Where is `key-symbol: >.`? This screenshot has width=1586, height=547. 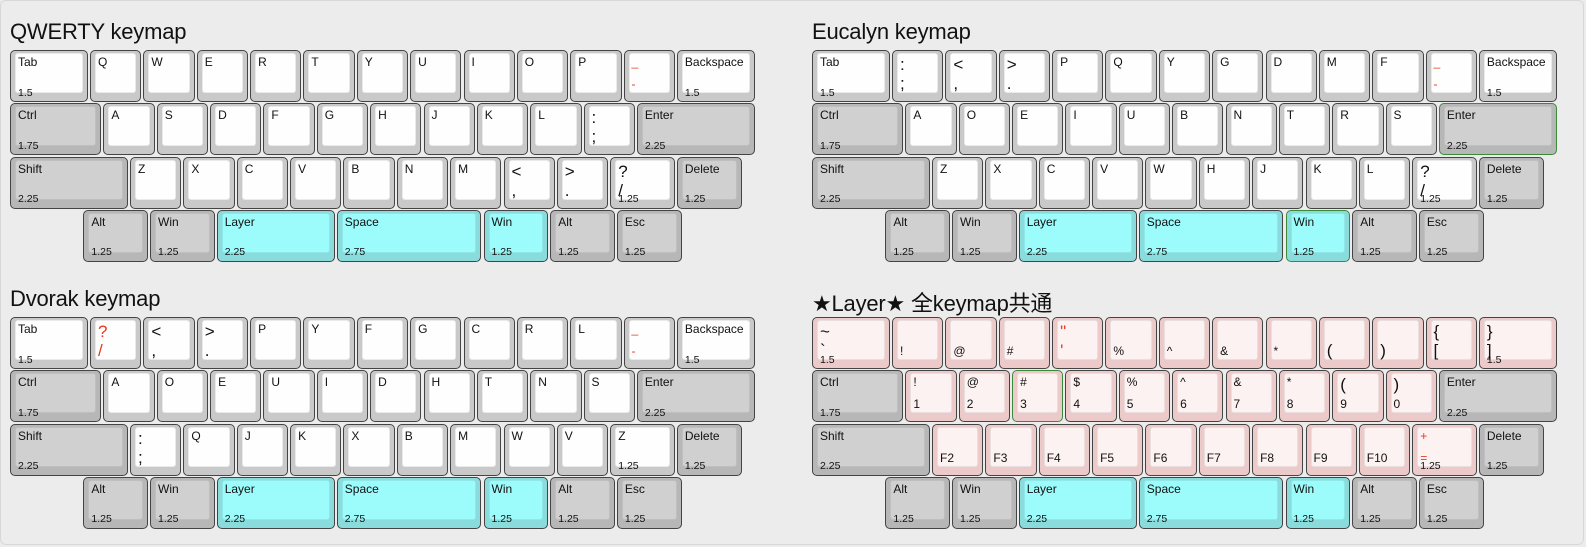 key-symbol: >. is located at coordinates (222, 343).